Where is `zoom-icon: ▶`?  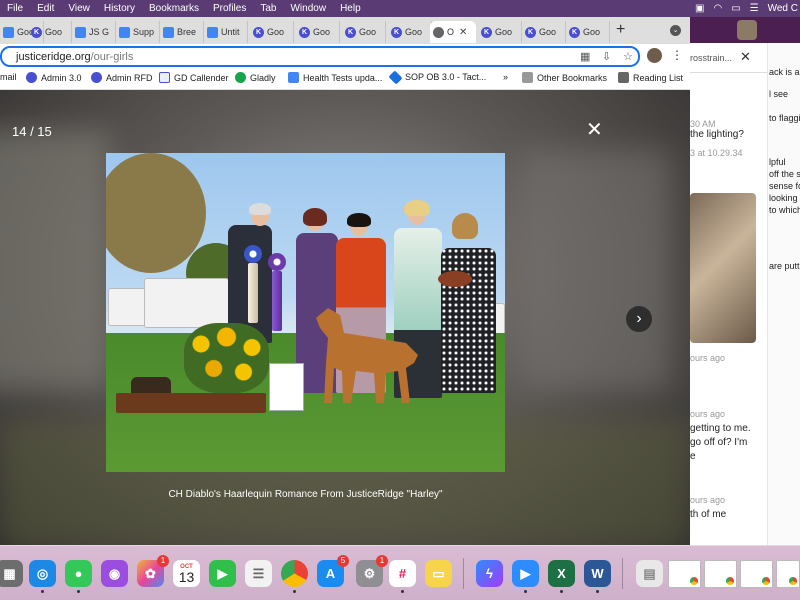 zoom-icon: ▶ is located at coordinates (525, 576).